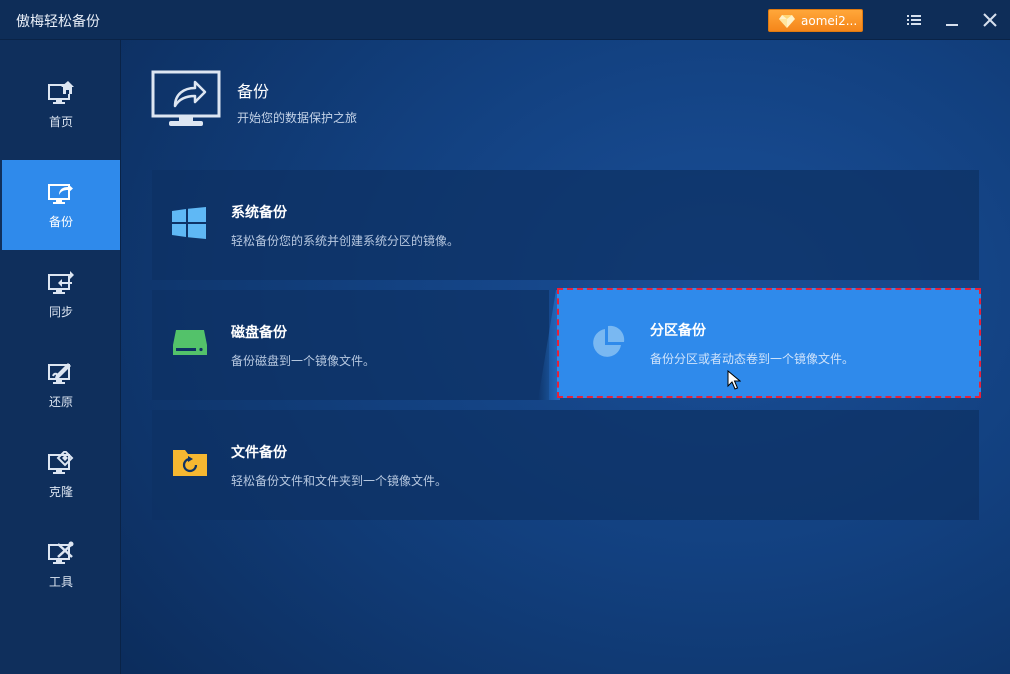  Describe the element at coordinates (787, 21) in the screenshot. I see `diamond-icon` at that location.